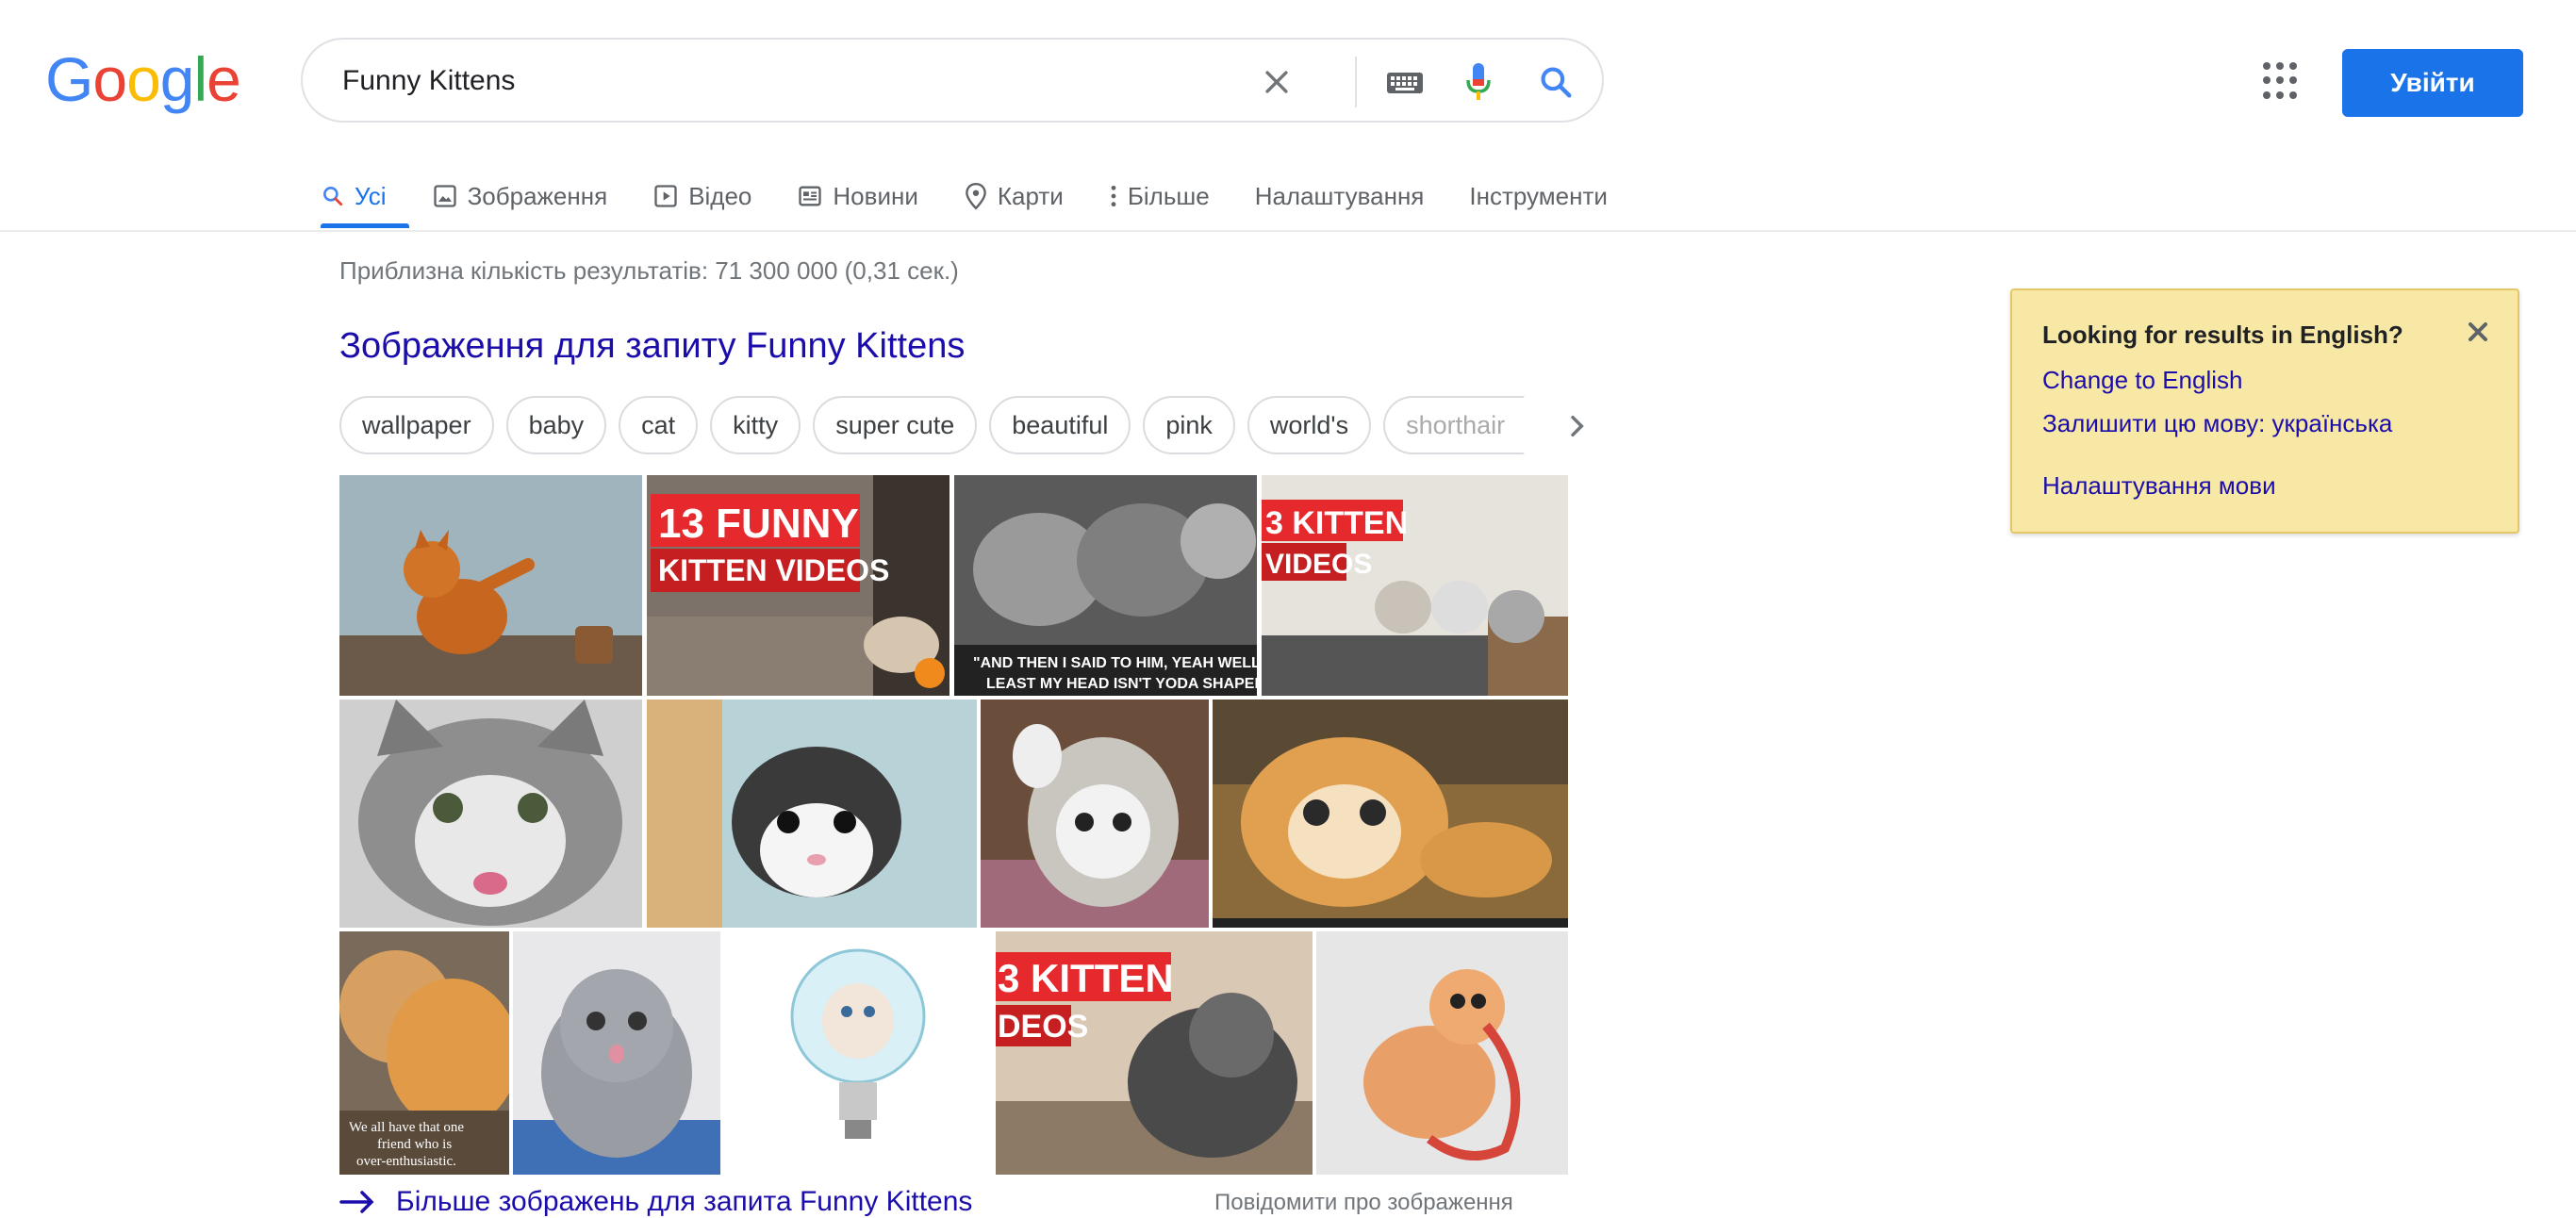  I want to click on thumb-caption: over-enthusiastic., so click(406, 1161).